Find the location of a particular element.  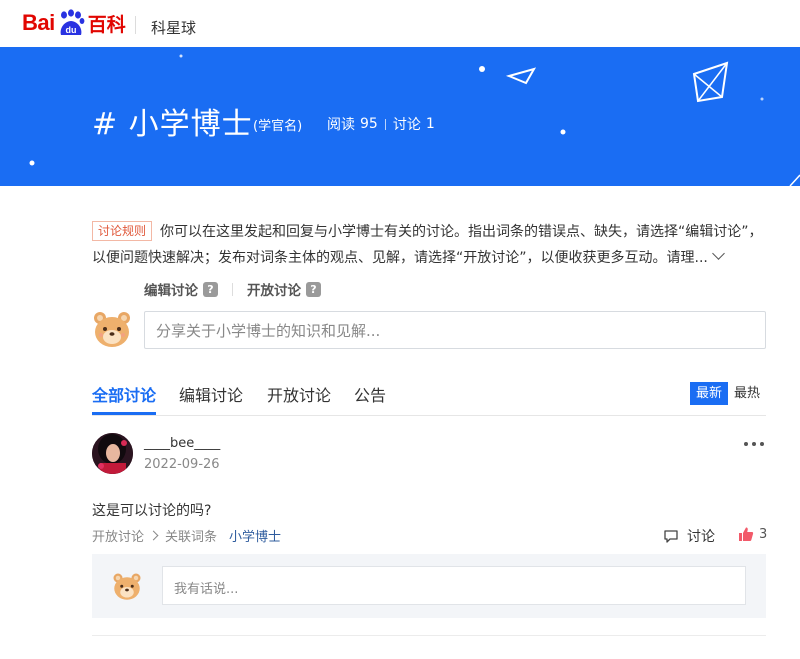

comment-icon is located at coordinates (671, 536).